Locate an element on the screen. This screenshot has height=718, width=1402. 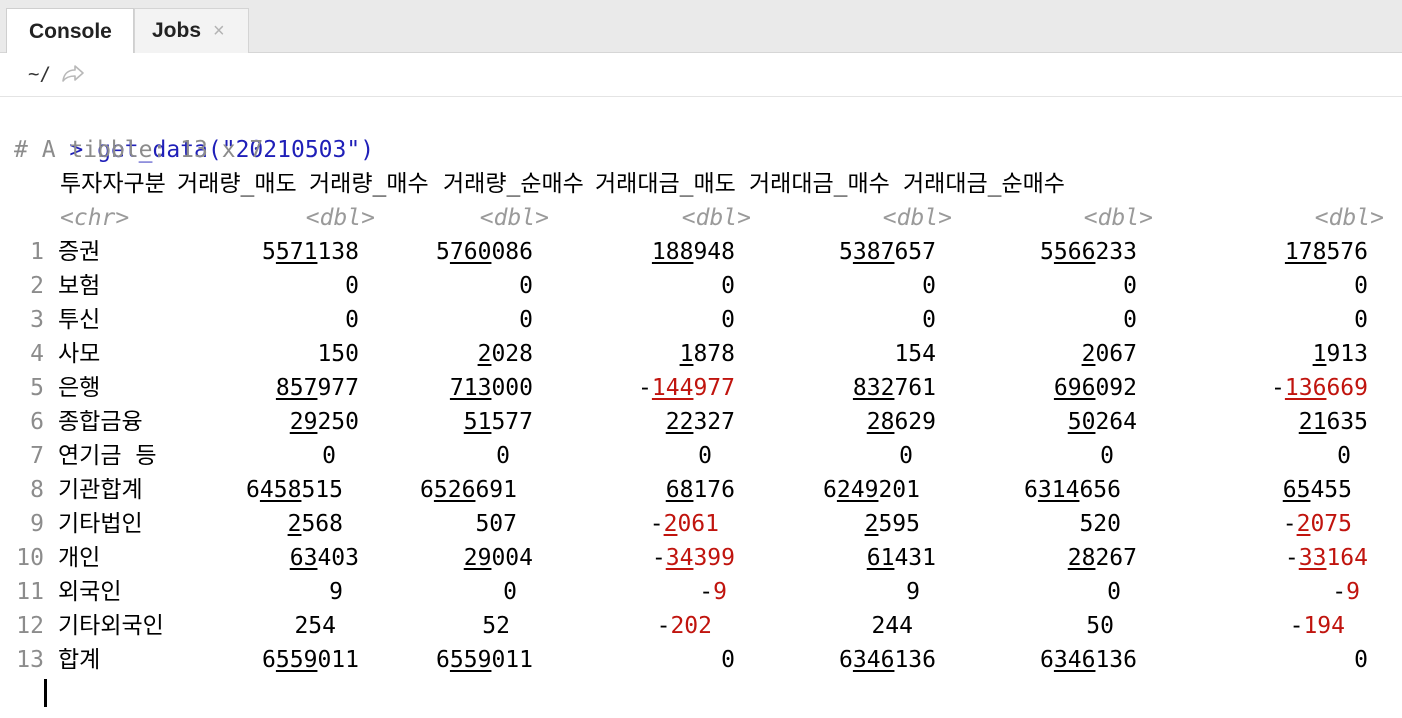
column-type: <chr> is located at coordinates (95, 218).